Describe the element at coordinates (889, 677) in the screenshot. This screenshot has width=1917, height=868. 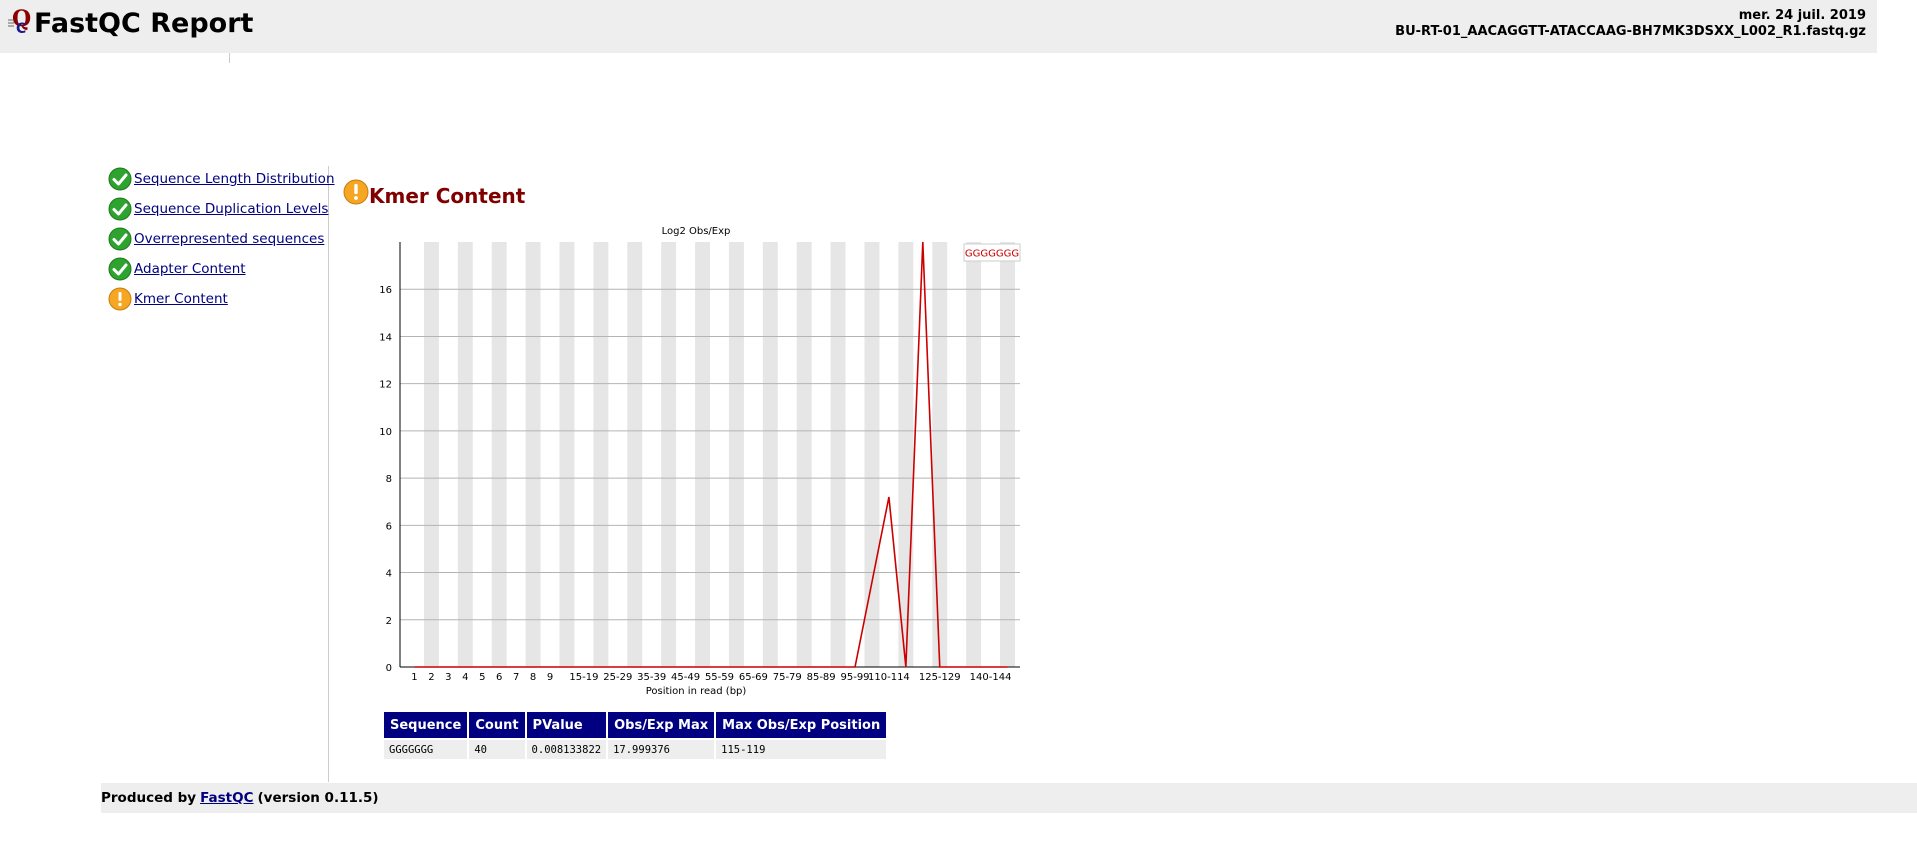
I see `x-tick-label: 110-114` at that location.